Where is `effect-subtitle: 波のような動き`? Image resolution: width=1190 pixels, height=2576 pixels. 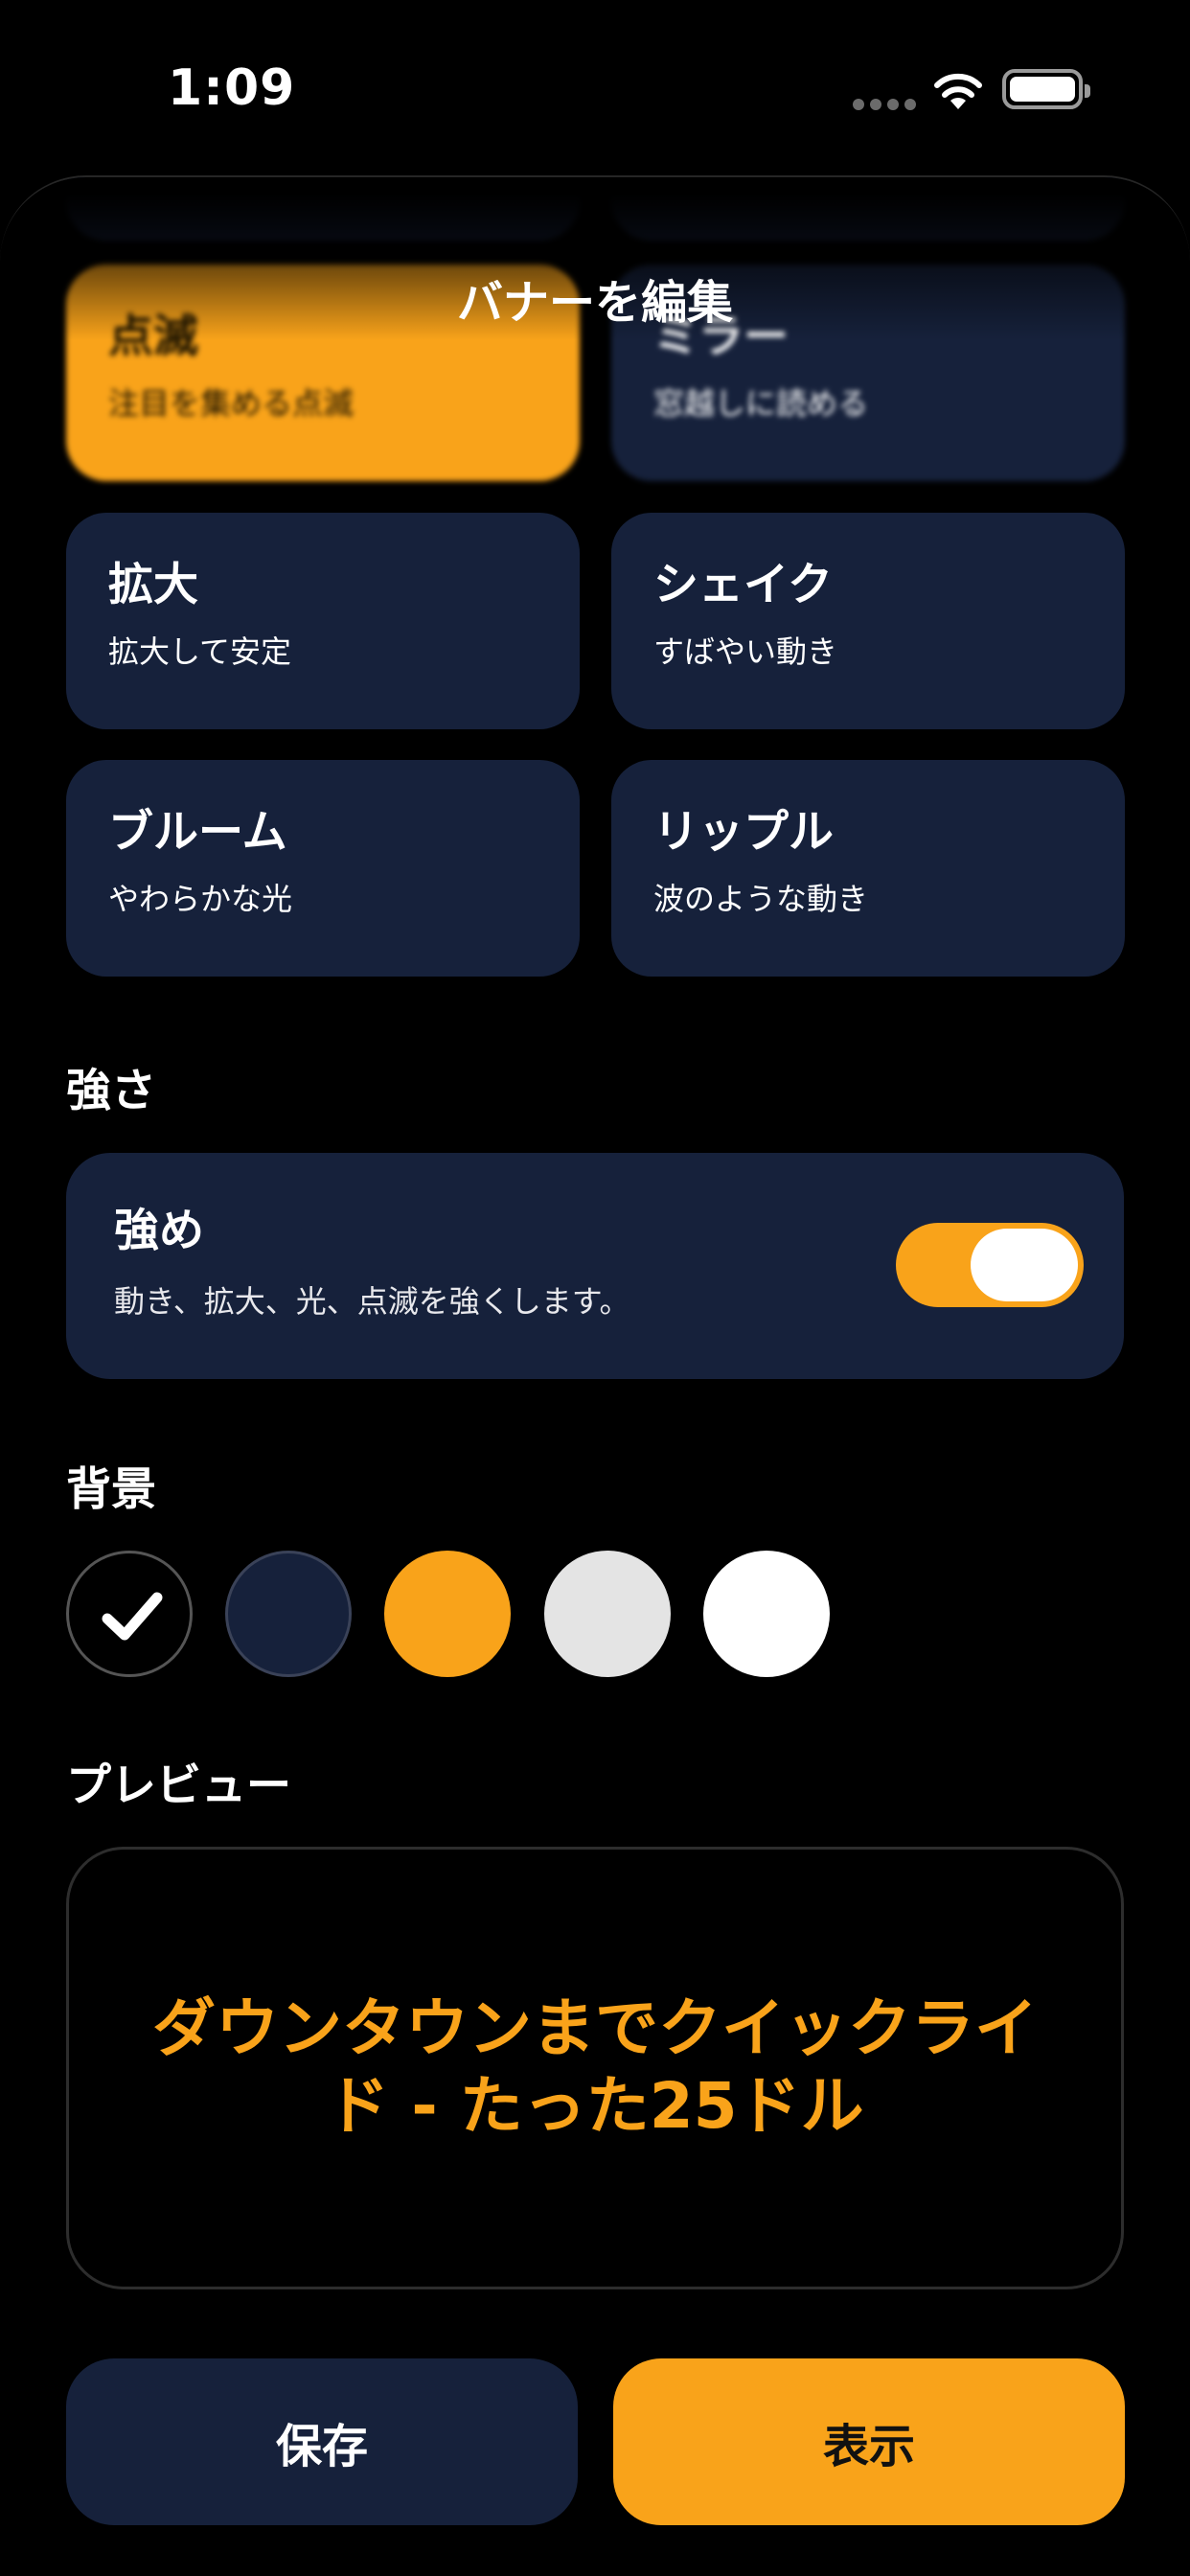 effect-subtitle: 波のような動き is located at coordinates (761, 899).